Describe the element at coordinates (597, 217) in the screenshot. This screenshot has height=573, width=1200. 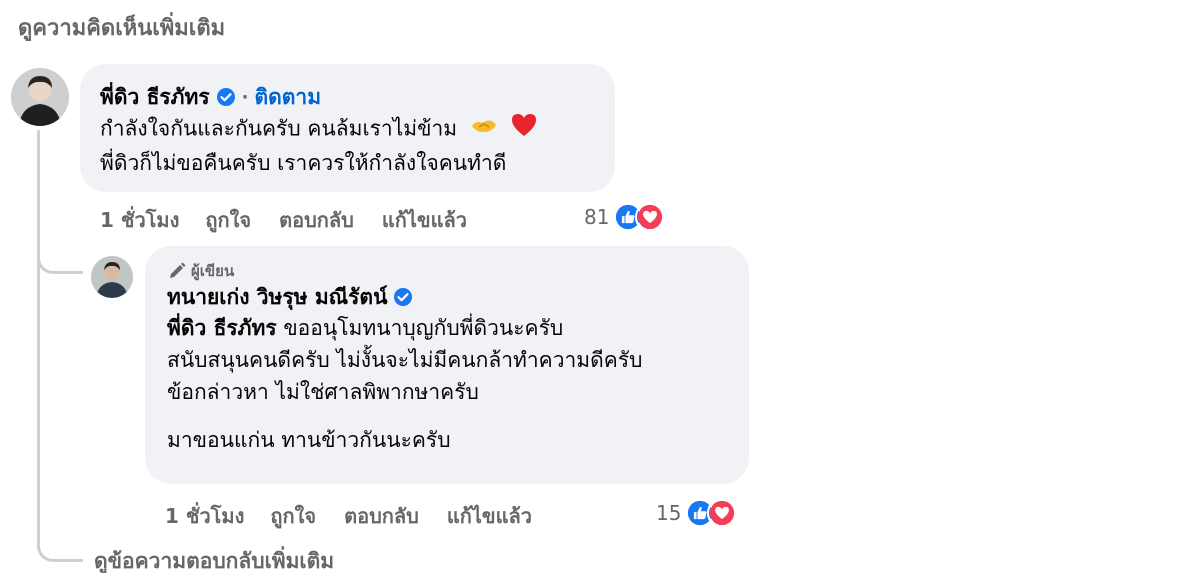
I see `reaction-count: 81` at that location.